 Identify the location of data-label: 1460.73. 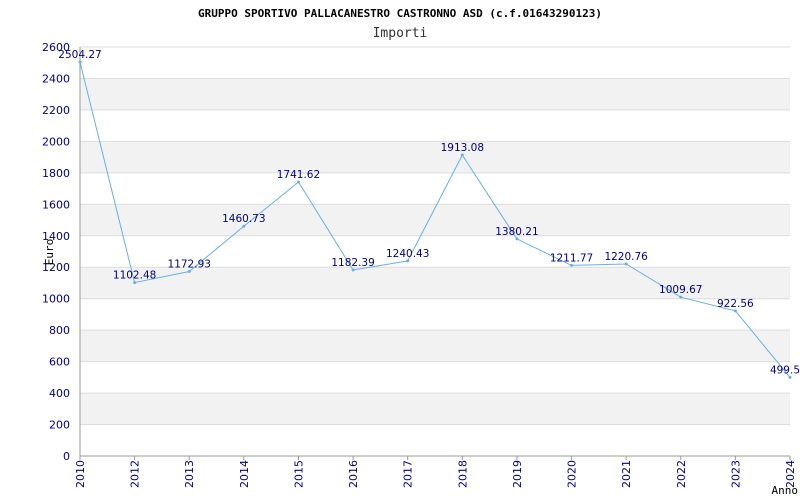
(243, 219).